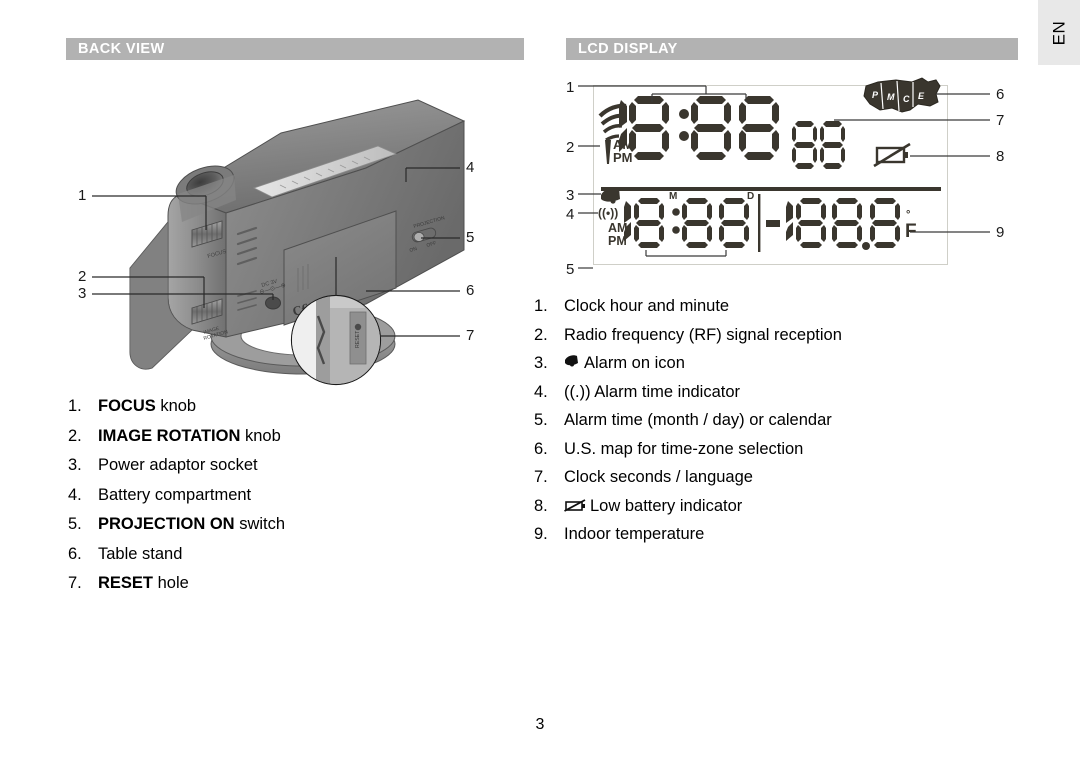 The image size is (1080, 766). What do you see at coordinates (759, 223) in the screenshot?
I see `lcd-vertical-separator` at bounding box center [759, 223].